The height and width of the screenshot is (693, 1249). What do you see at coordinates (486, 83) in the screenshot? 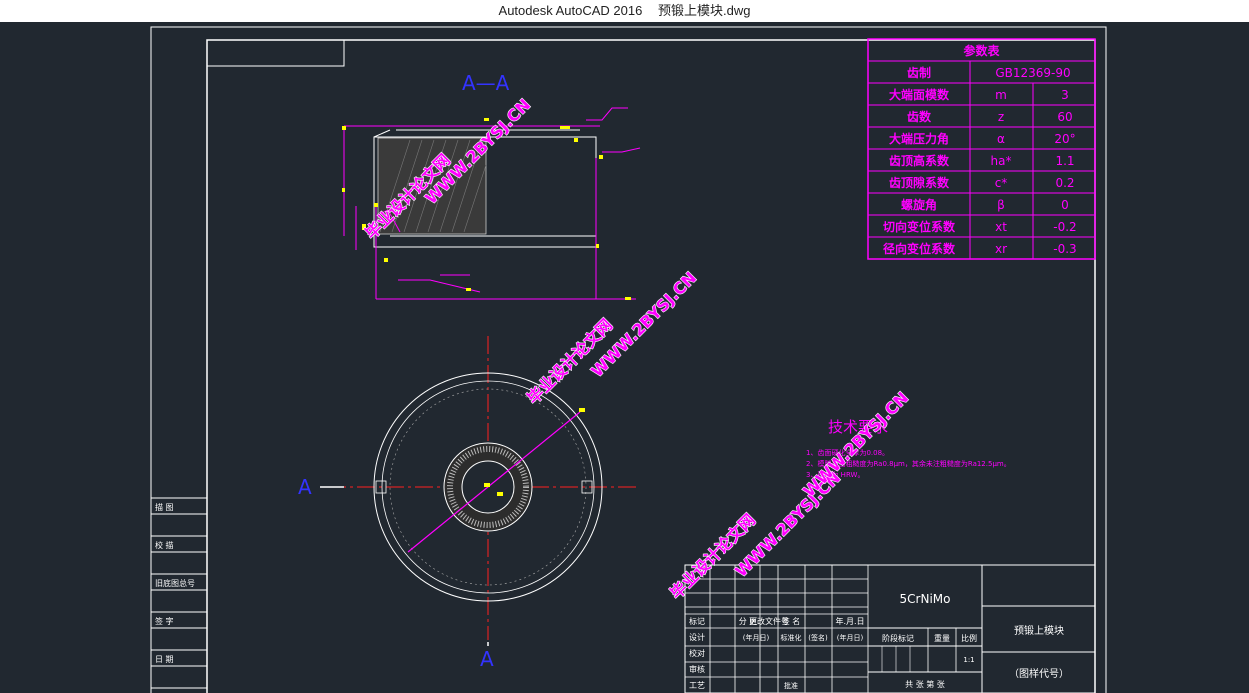
I see `section-title: A—A` at bounding box center [486, 83].